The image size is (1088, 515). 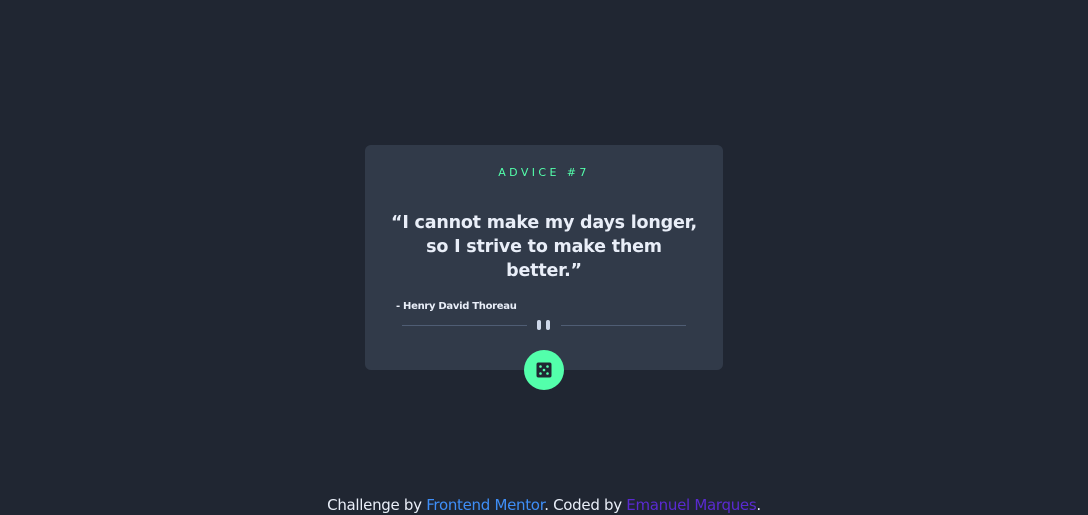 I want to click on author-link: Emanuel Marques, so click(x=691, y=505).